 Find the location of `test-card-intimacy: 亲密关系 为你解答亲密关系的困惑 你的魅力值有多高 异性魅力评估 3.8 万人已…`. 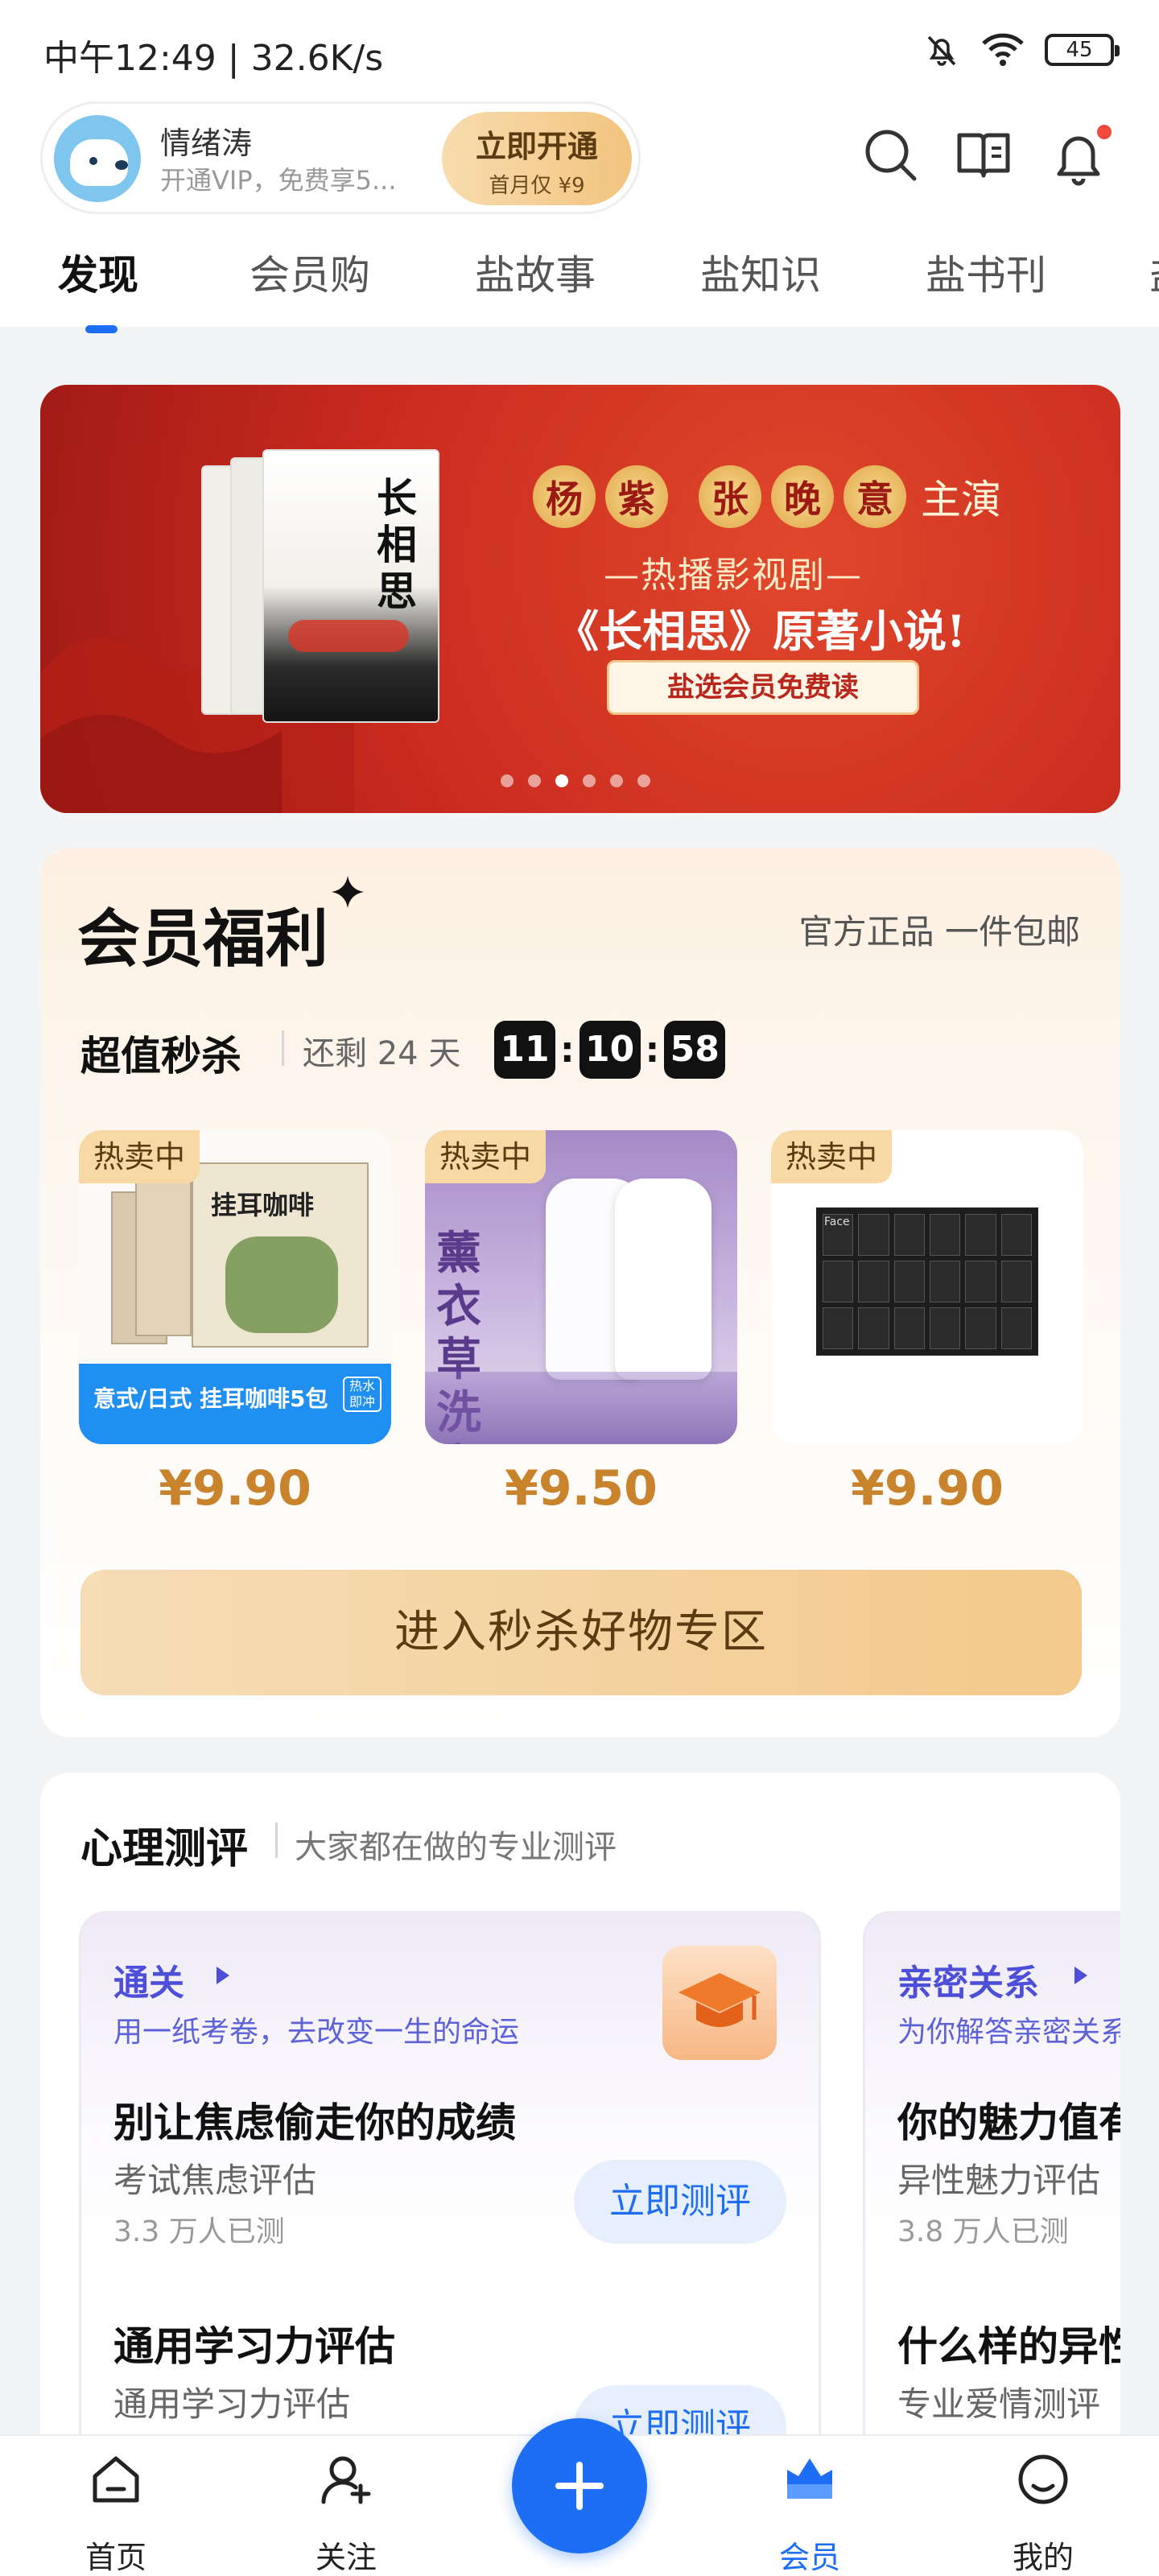

test-card-intimacy: 亲密关系 为你解答亲密关系的困惑 你的魅力值有多高 异性魅力评估 3.8 万人已… is located at coordinates (991, 2188).